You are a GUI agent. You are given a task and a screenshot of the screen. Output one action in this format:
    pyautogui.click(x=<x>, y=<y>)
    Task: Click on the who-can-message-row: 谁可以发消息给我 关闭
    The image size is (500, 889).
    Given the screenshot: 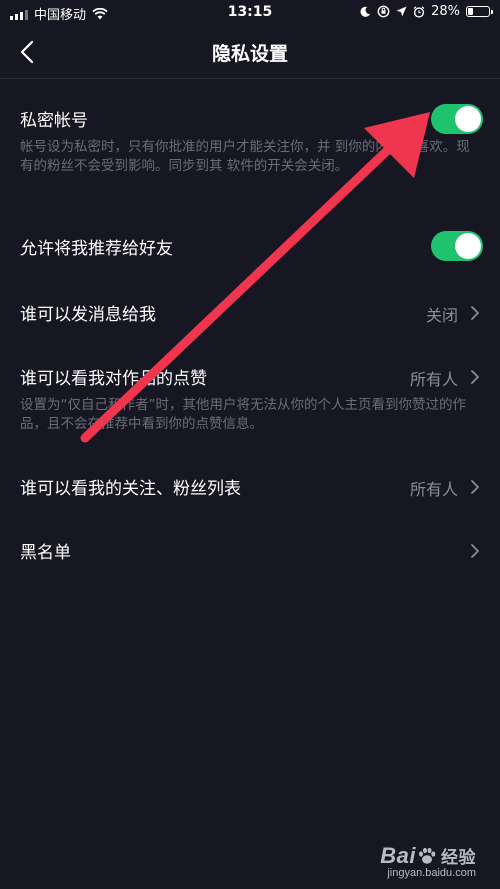 What is the action you would take?
    pyautogui.click(x=250, y=313)
    